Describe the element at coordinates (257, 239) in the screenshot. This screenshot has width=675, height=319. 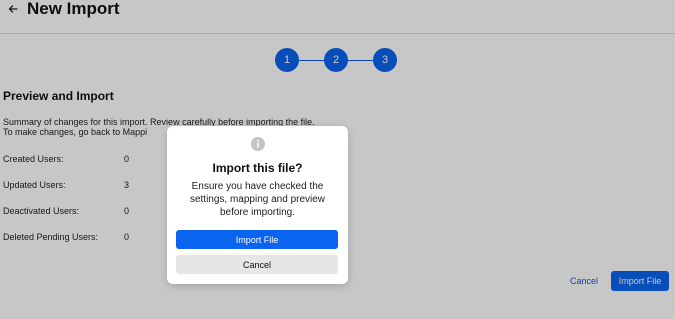
I see `dialog-import-file-button: Import File` at that location.